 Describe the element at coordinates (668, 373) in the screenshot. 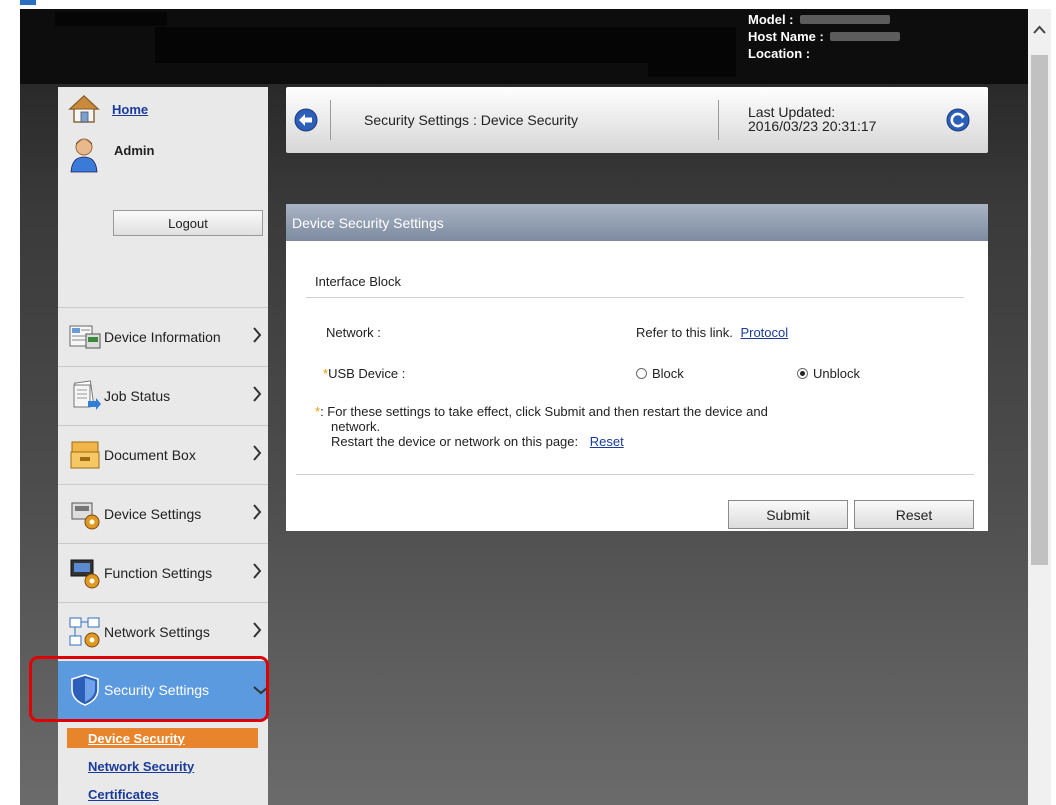

I see `radio-label: Block` at that location.